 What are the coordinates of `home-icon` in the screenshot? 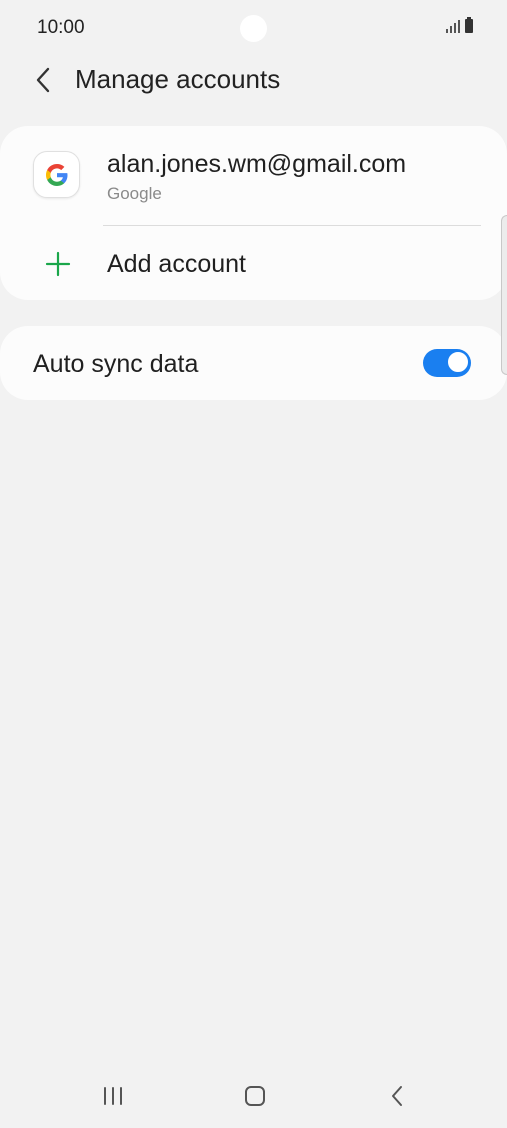 It's located at (255, 1096).